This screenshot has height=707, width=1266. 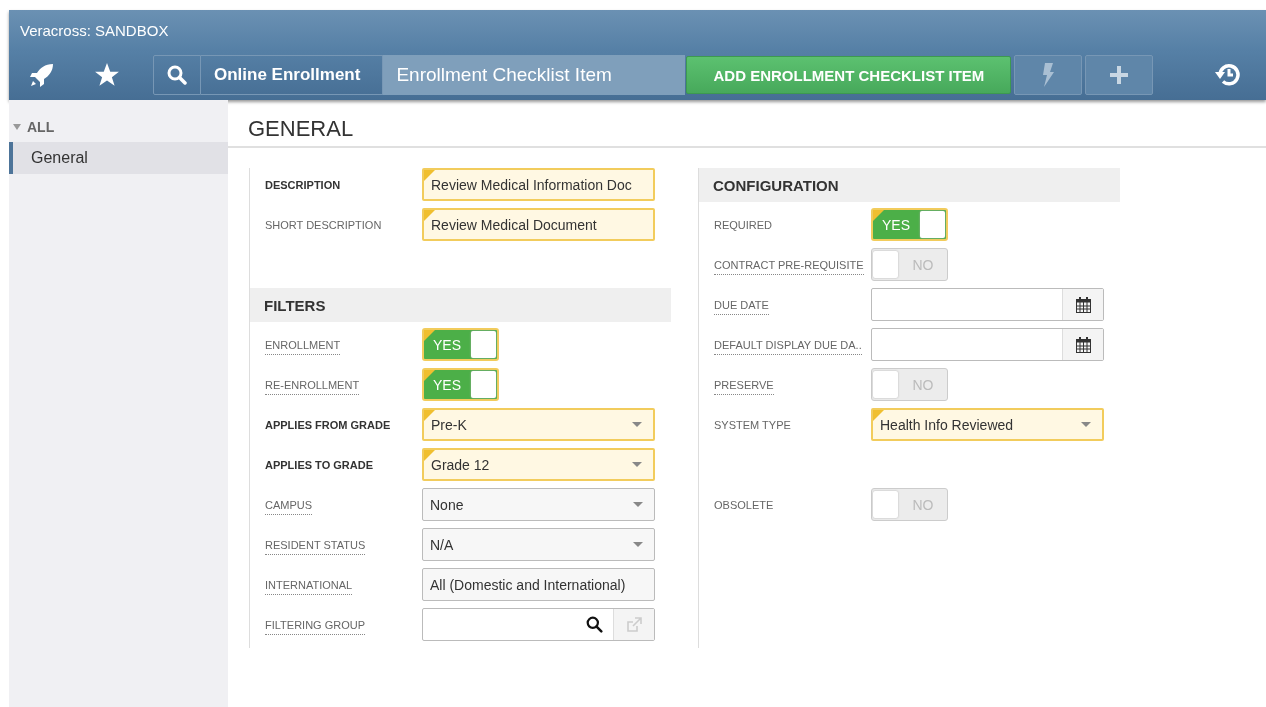 I want to click on field-label: CAMPUS, so click(x=289, y=507).